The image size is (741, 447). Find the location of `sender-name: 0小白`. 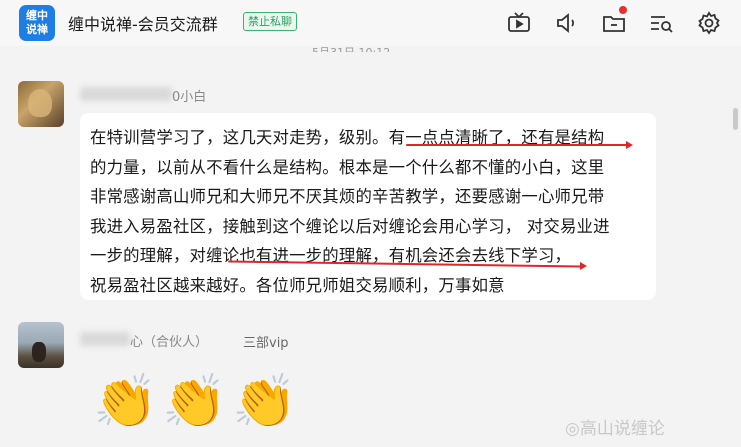

sender-name: 0小白 is located at coordinates (189, 97).